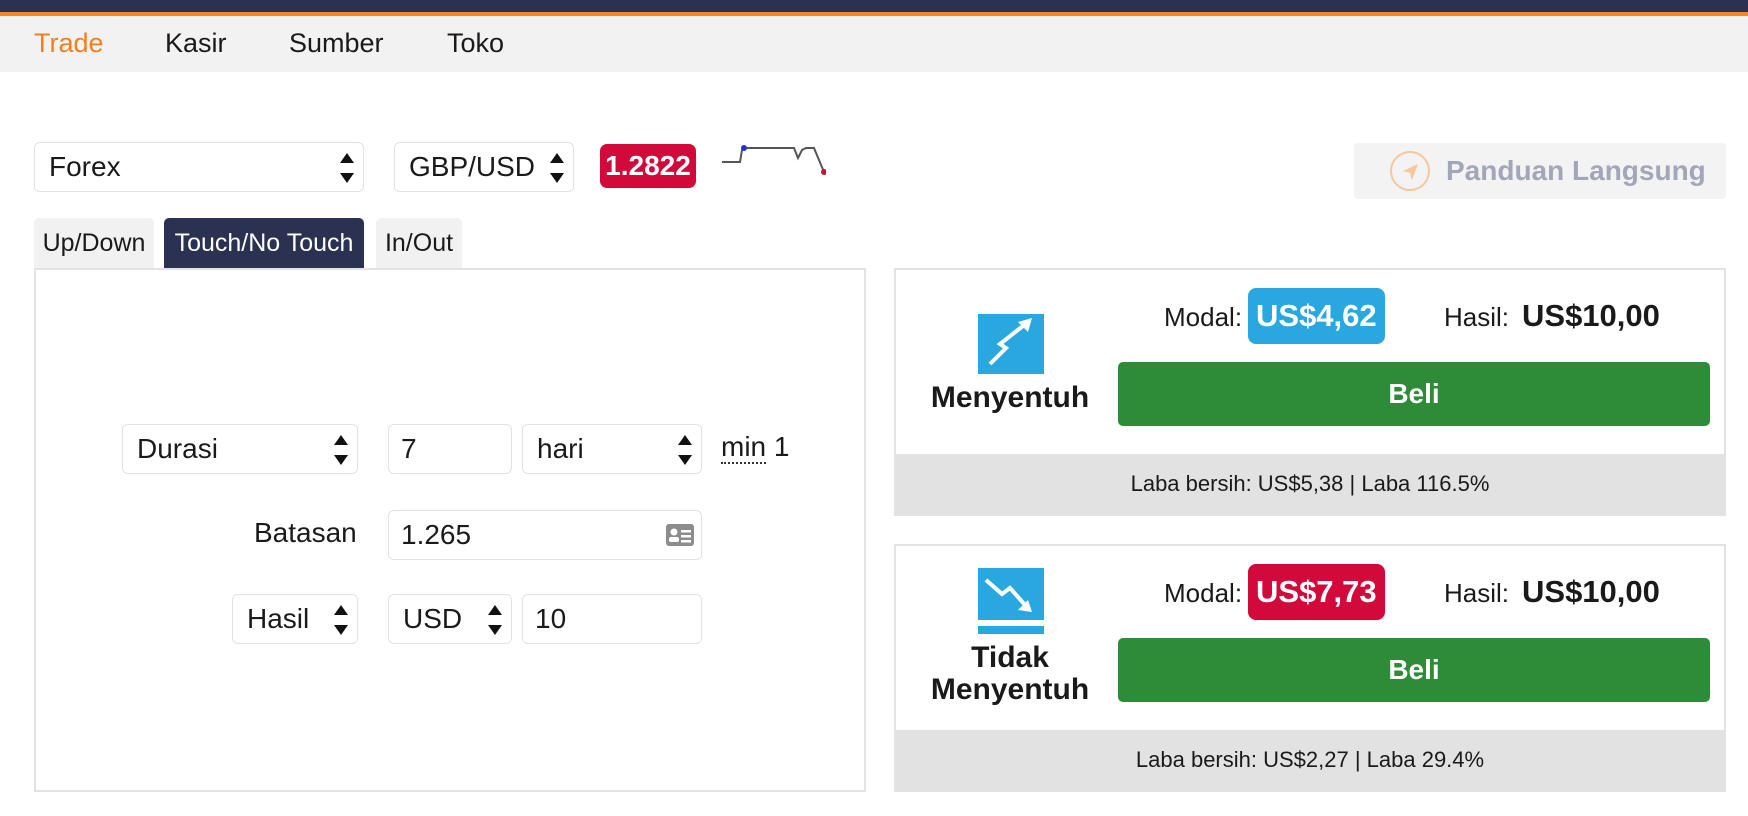 The image size is (1748, 816). I want to click on duration-min-hint: min 1, so click(755, 447).